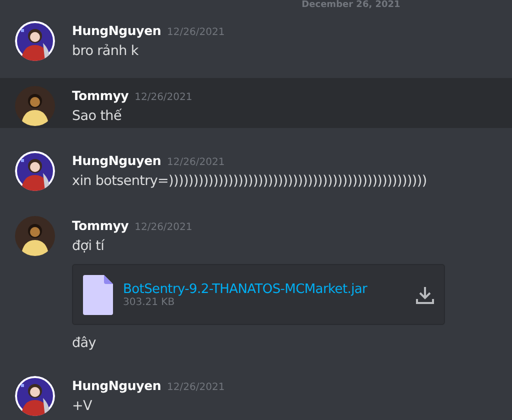 This screenshot has width=512, height=420. I want to click on download-icon, so click(425, 295).